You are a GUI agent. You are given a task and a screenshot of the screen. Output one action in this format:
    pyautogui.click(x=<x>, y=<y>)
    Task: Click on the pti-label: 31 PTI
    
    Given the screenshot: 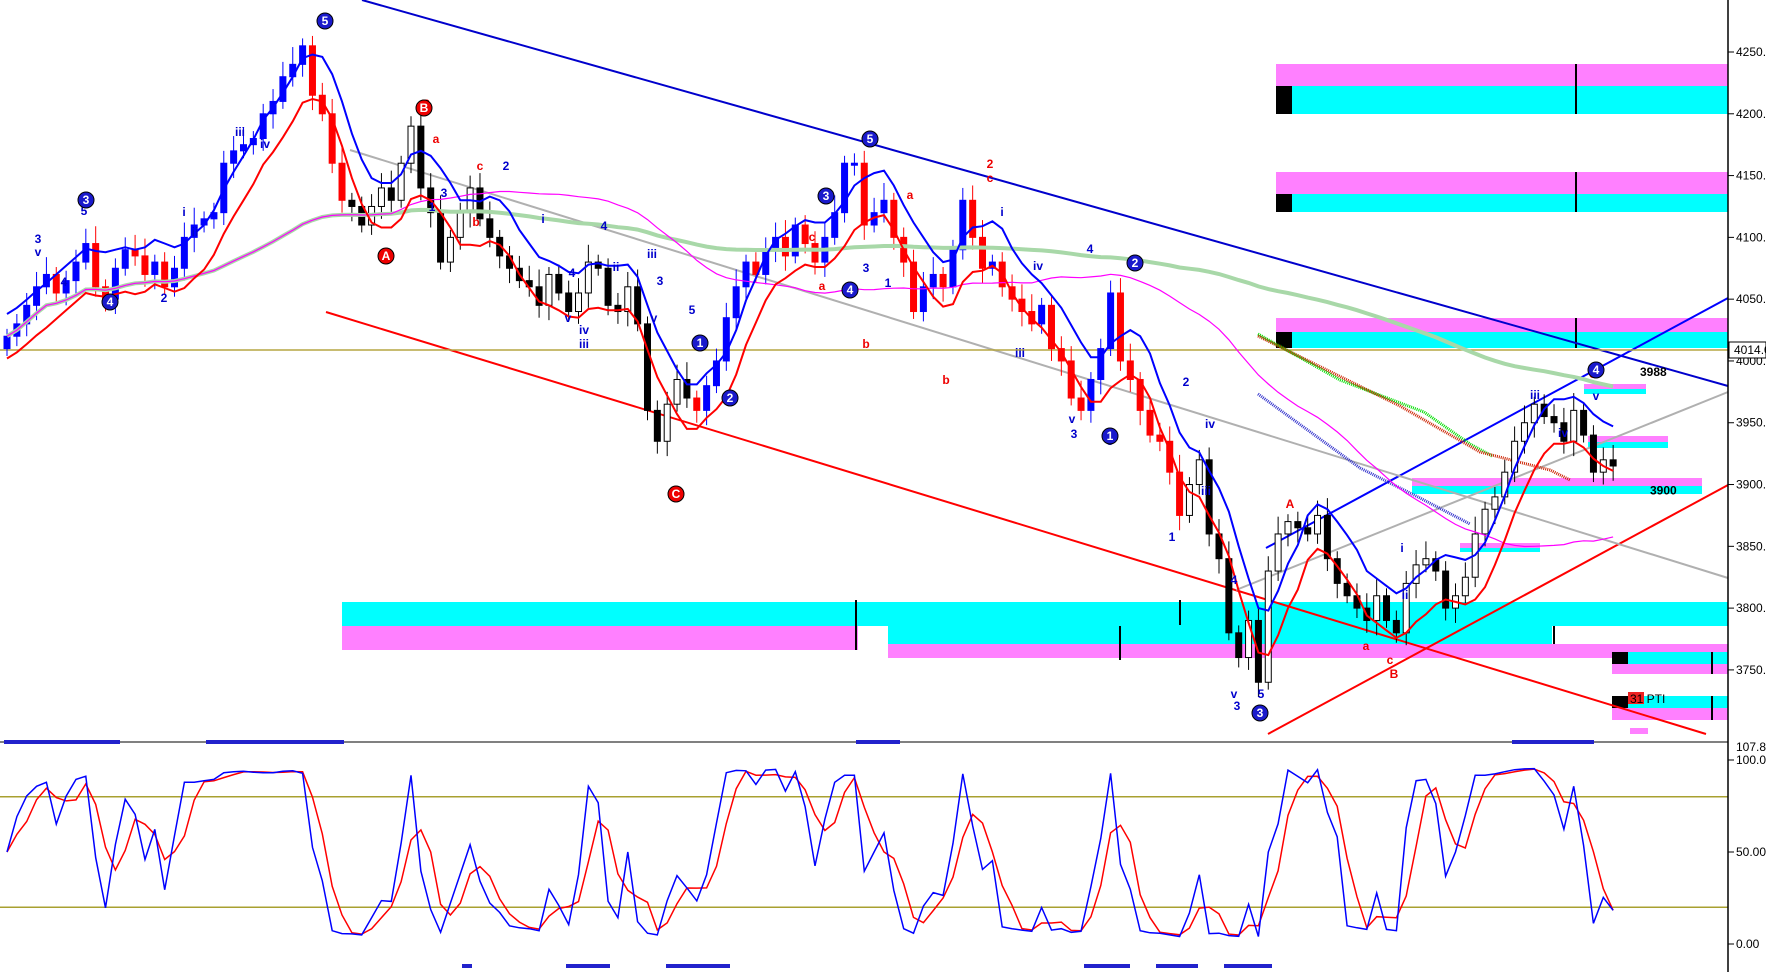 What is the action you would take?
    pyautogui.click(x=1647, y=699)
    